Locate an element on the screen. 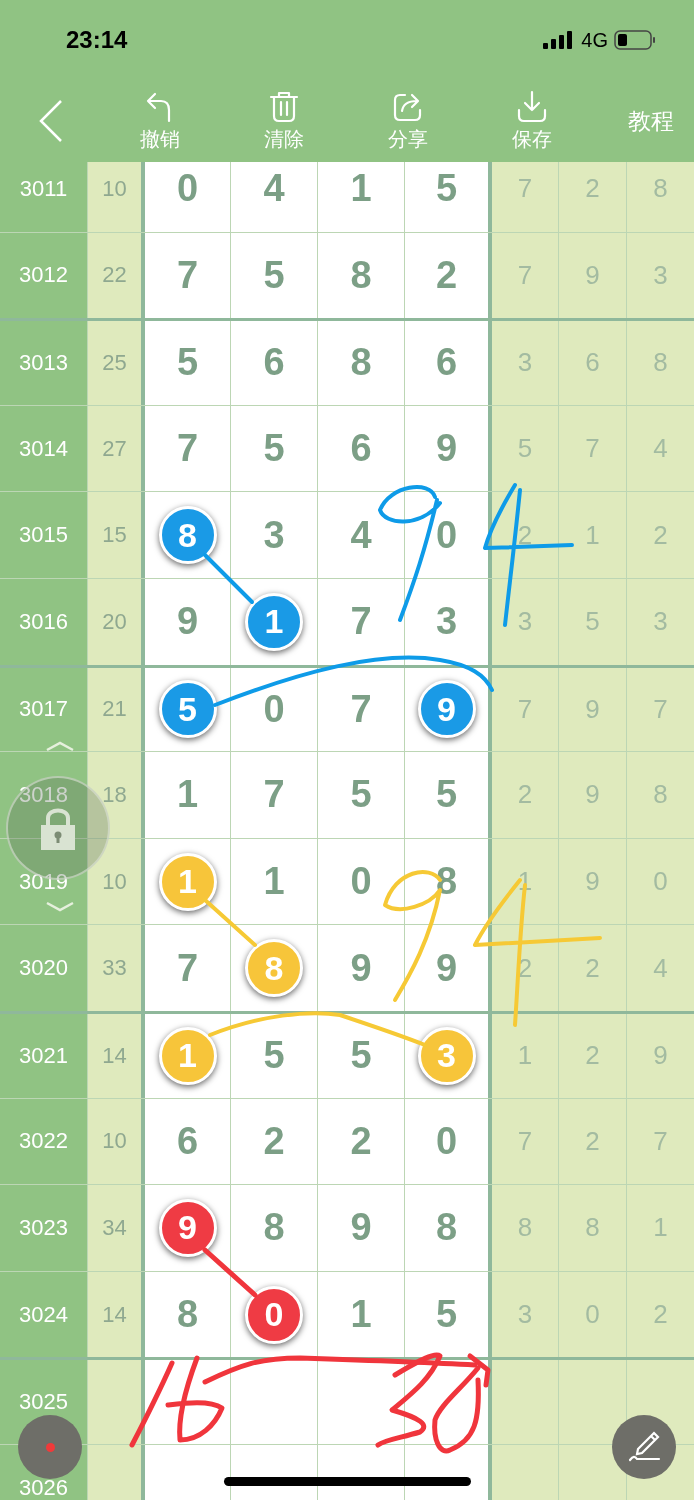  sum-value: 27 is located at coordinates (114, 448).